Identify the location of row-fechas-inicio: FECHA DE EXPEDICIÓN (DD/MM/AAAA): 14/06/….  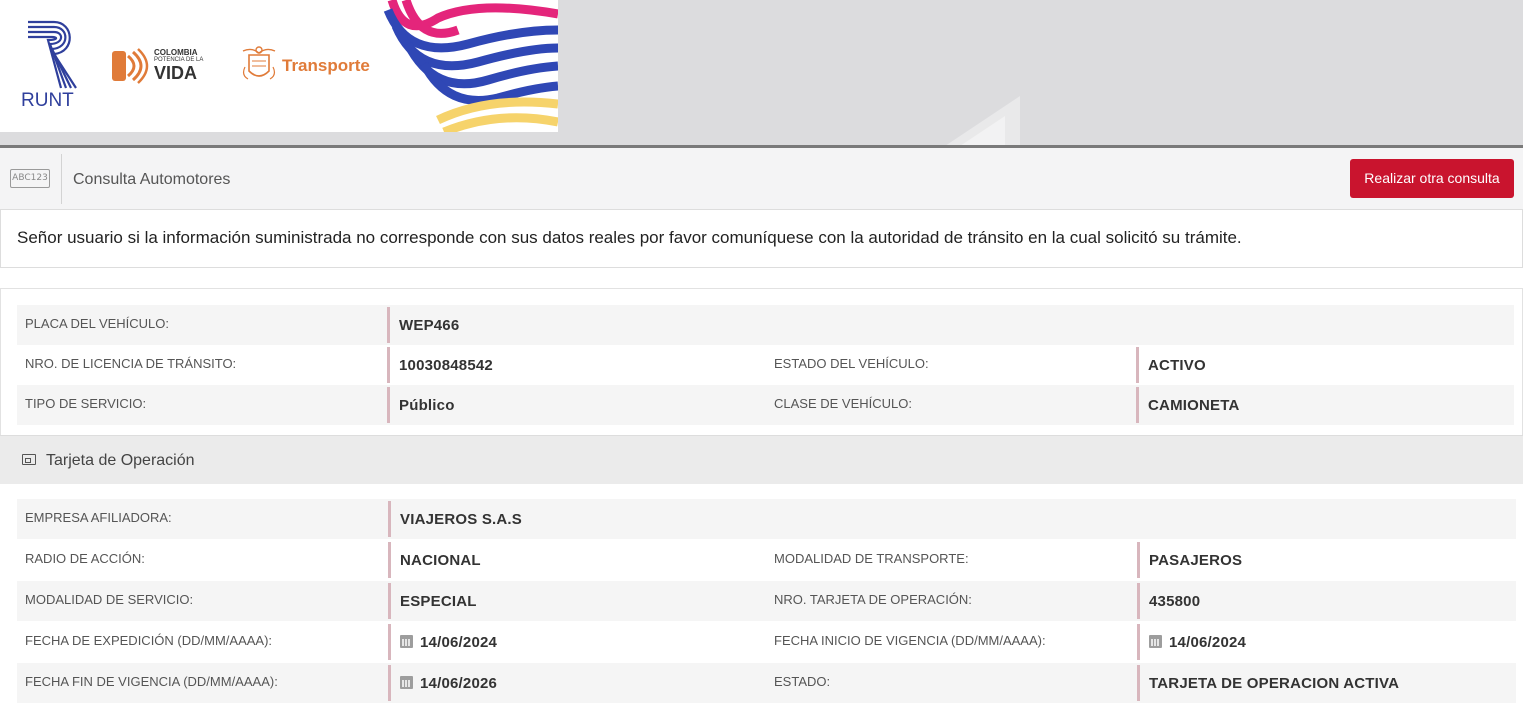
(766, 642).